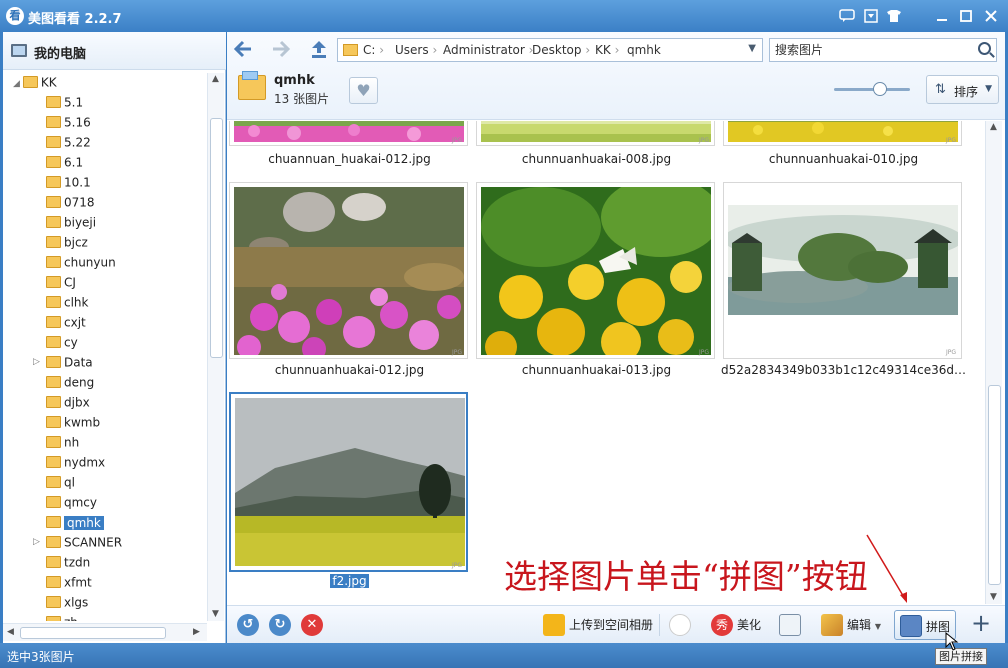 This screenshot has height=668, width=1008. Describe the element at coordinates (16, 84) in the screenshot. I see `tree-collapse-icon: ◢` at that location.